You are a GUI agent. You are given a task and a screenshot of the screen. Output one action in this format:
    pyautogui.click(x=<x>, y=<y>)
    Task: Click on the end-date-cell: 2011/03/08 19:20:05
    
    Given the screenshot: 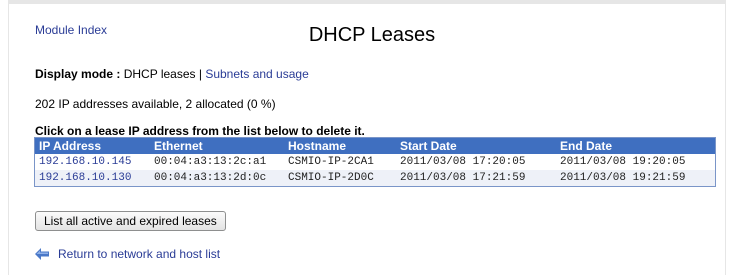 What is the action you would take?
    pyautogui.click(x=636, y=162)
    